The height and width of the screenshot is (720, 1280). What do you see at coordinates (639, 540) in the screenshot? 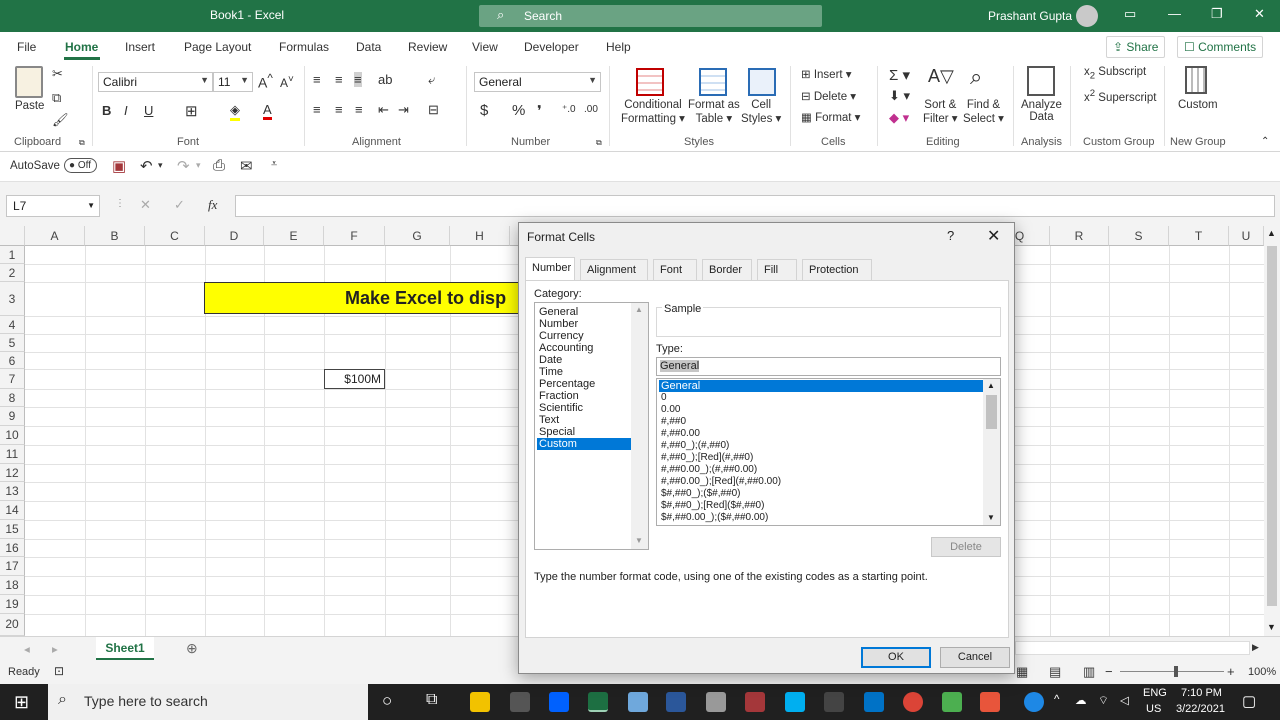
I see `scroll-down-icon: ▼` at bounding box center [639, 540].